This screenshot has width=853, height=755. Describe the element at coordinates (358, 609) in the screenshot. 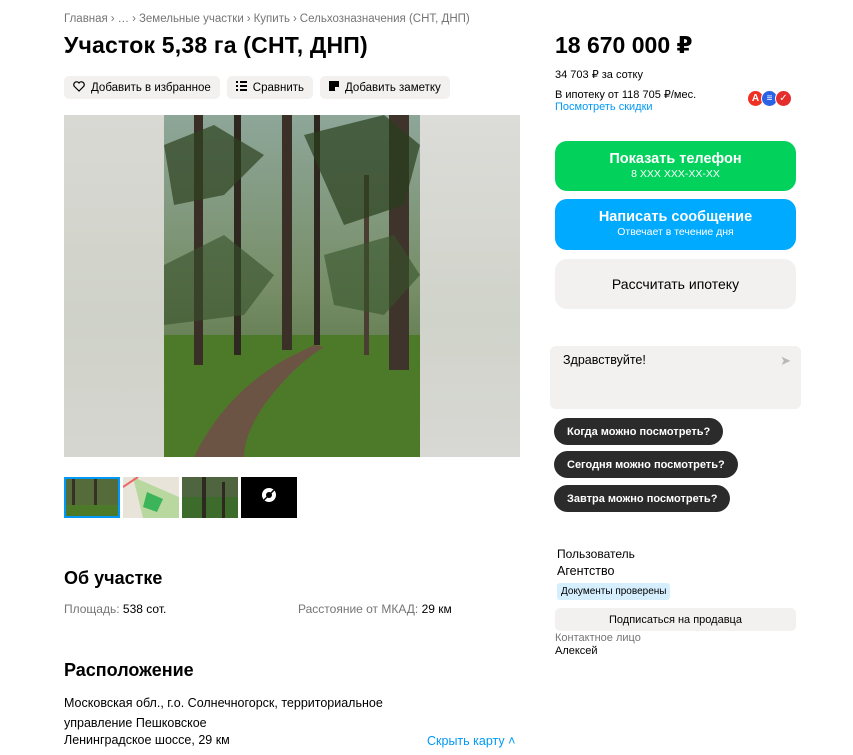

I see `distance-label: Расстояние от МКАД:` at that location.